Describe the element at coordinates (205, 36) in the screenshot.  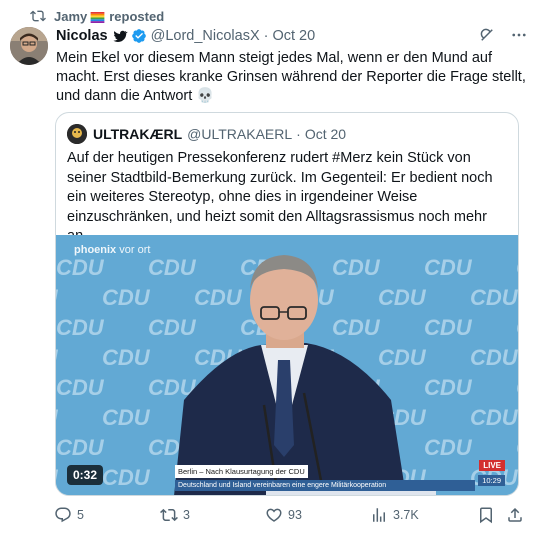
I see `author-handle: @Lord_NicolasX` at that location.